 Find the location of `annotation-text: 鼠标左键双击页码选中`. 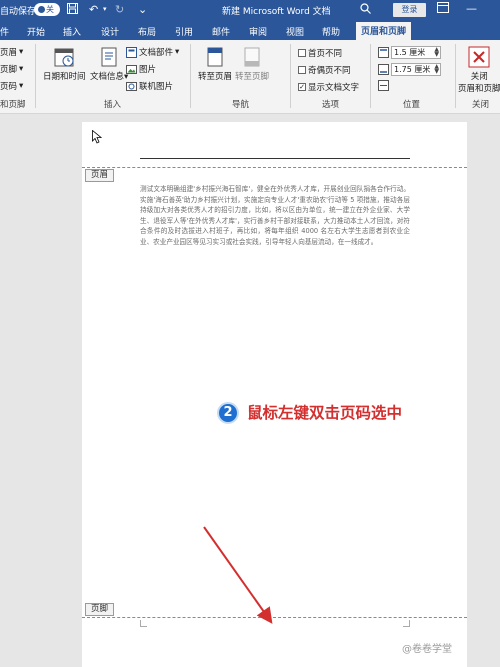

annotation-text: 鼠标左键双击页码选中 is located at coordinates (325, 413).